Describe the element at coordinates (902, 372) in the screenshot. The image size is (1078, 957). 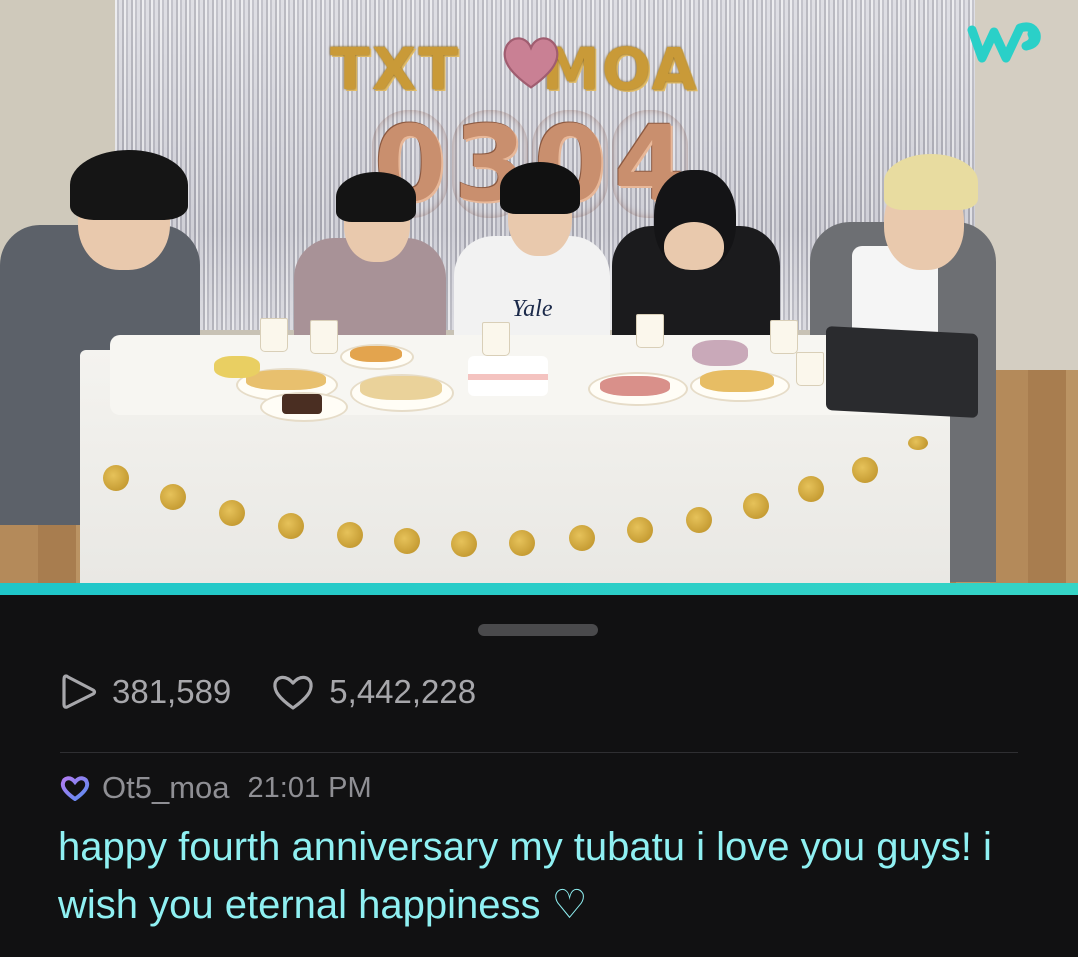
I see `tablet` at that location.